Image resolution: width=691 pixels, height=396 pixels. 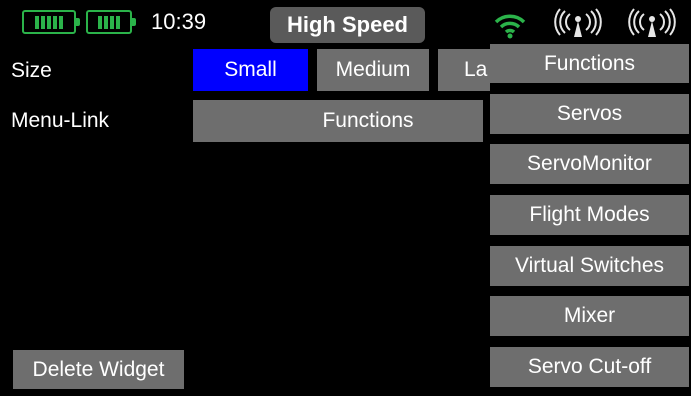 What do you see at coordinates (250, 70) in the screenshot?
I see `size-small-button: Small` at bounding box center [250, 70].